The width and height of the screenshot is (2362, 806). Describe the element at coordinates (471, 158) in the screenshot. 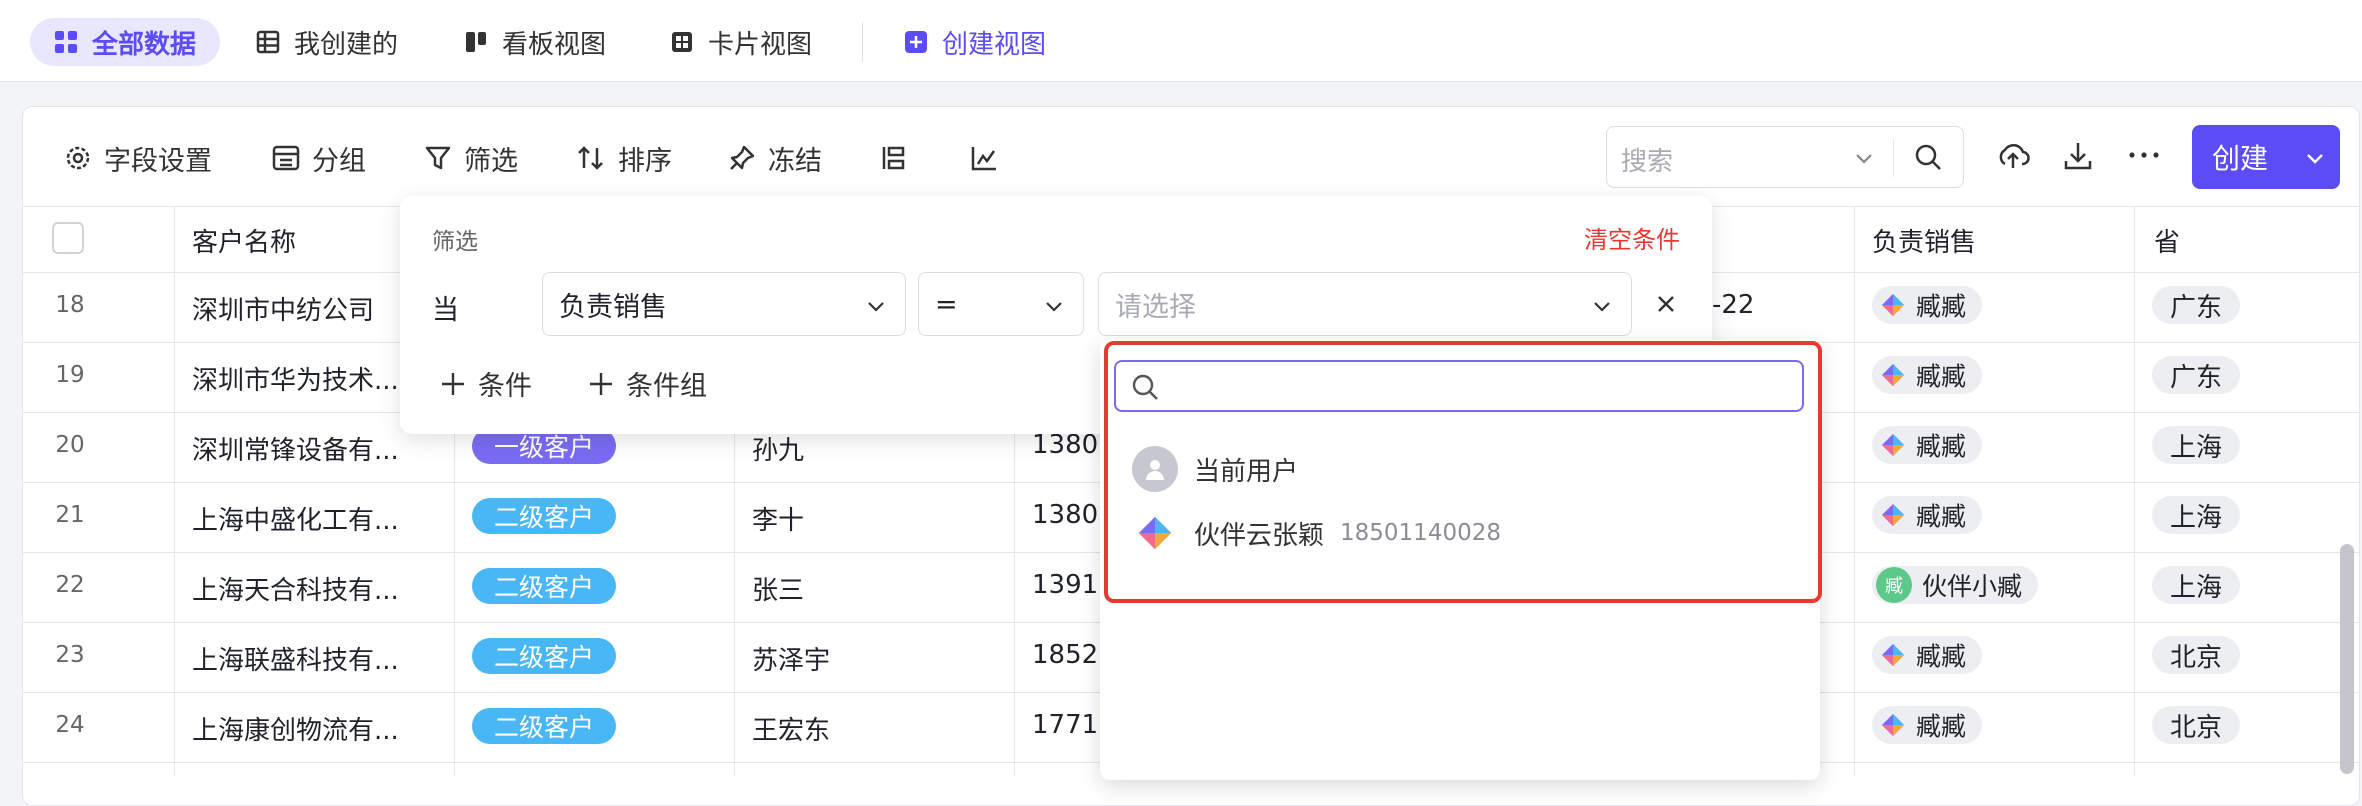

I see `filter-button: 筛选` at that location.